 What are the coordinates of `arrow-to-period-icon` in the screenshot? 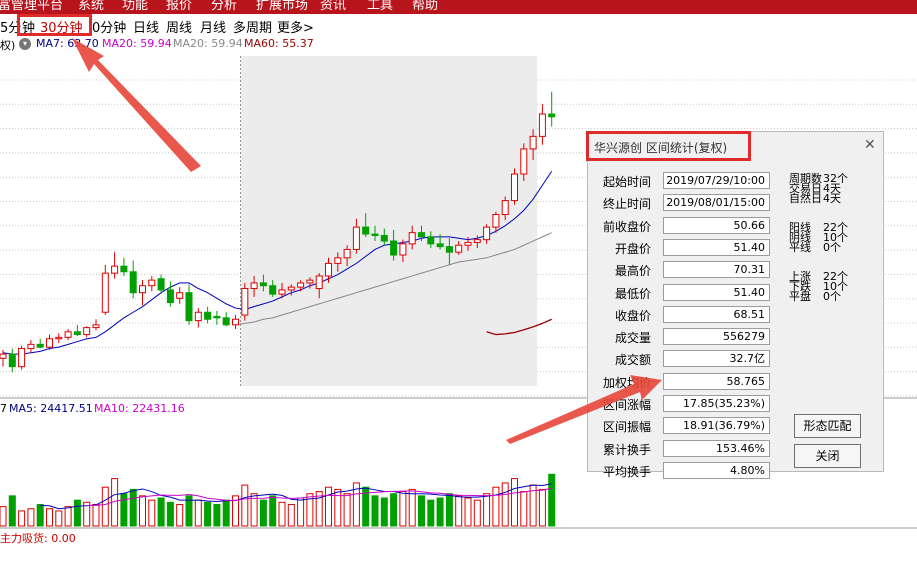 It's located at (136, 105).